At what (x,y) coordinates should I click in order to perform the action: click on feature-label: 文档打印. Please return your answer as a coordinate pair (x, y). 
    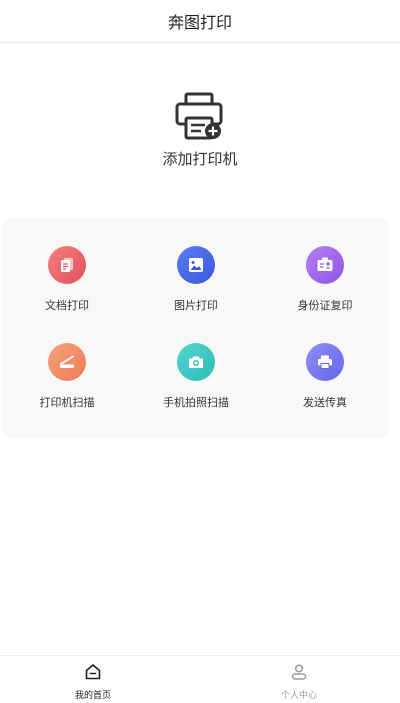
    Looking at the image, I should click on (67, 305).